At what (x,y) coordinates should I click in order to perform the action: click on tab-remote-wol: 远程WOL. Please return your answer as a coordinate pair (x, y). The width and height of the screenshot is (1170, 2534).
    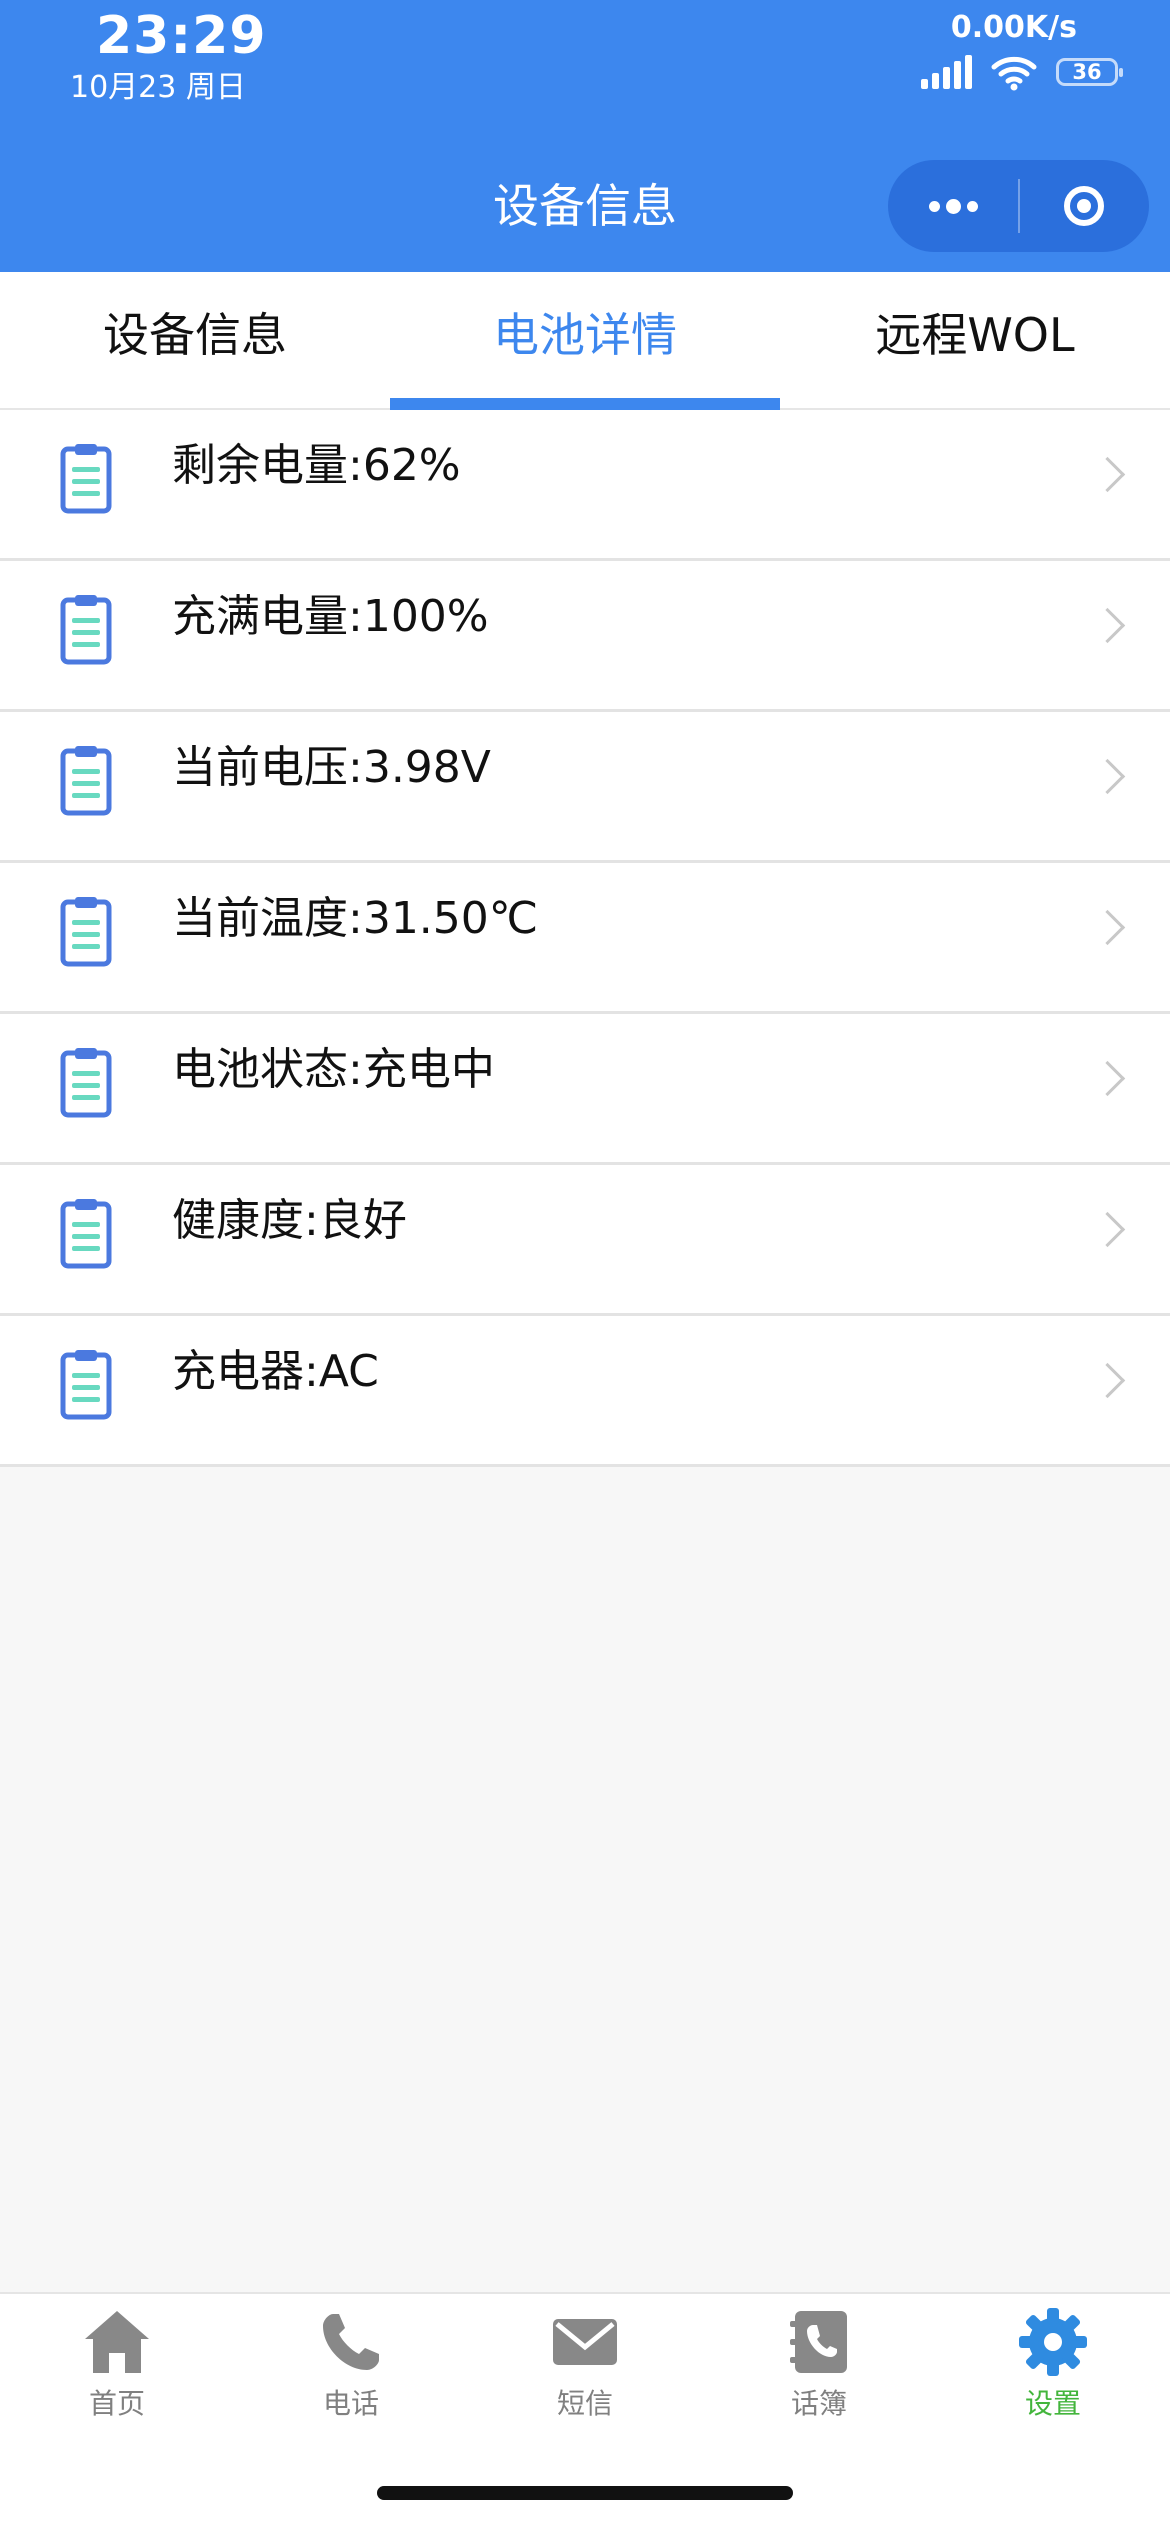
    Looking at the image, I should click on (975, 340).